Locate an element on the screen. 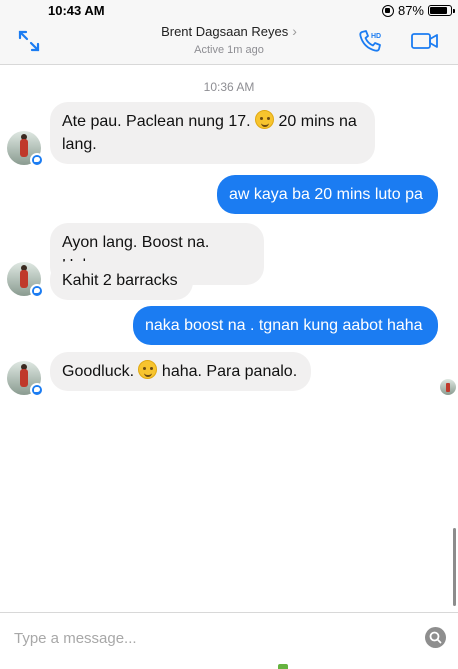 The width and height of the screenshot is (458, 669). status-right: 87% is located at coordinates (418, 10).